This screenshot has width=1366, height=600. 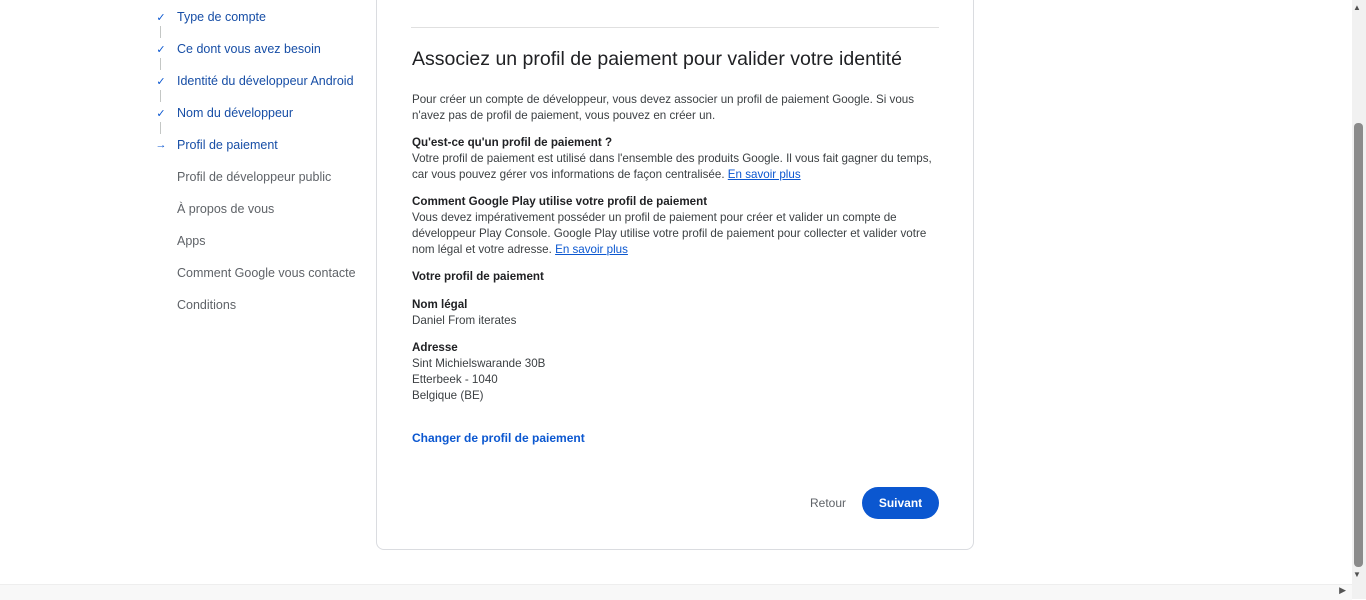 I want to click on step-label: Ce dont vous avez besoin, so click(x=249, y=49).